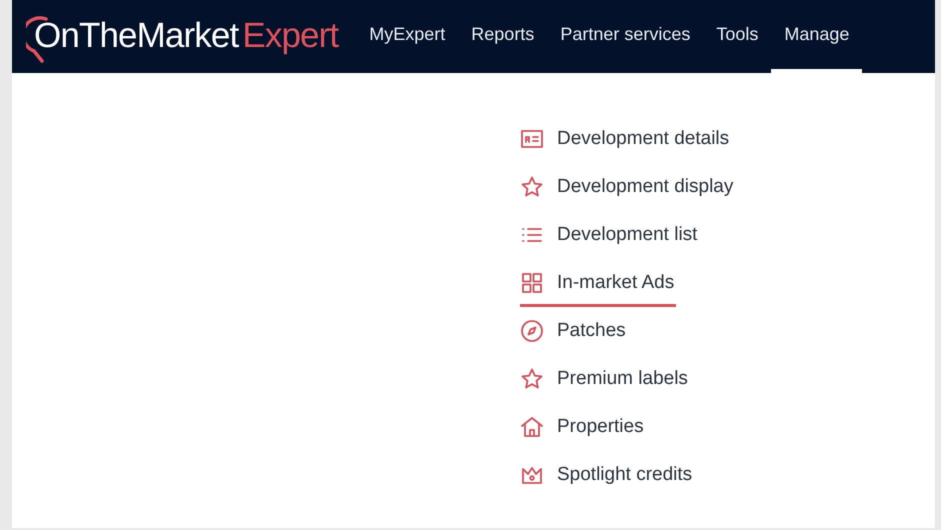  What do you see at coordinates (532, 427) in the screenshot?
I see `house-icon` at bounding box center [532, 427].